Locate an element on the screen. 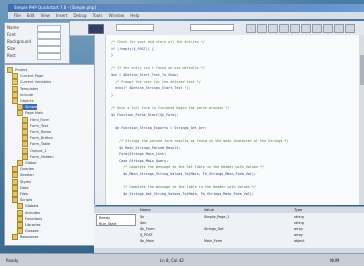 Image resolution: width=364 pixels, height=266 pixels. tree-item: Includes is located at coordinates (28, 212).